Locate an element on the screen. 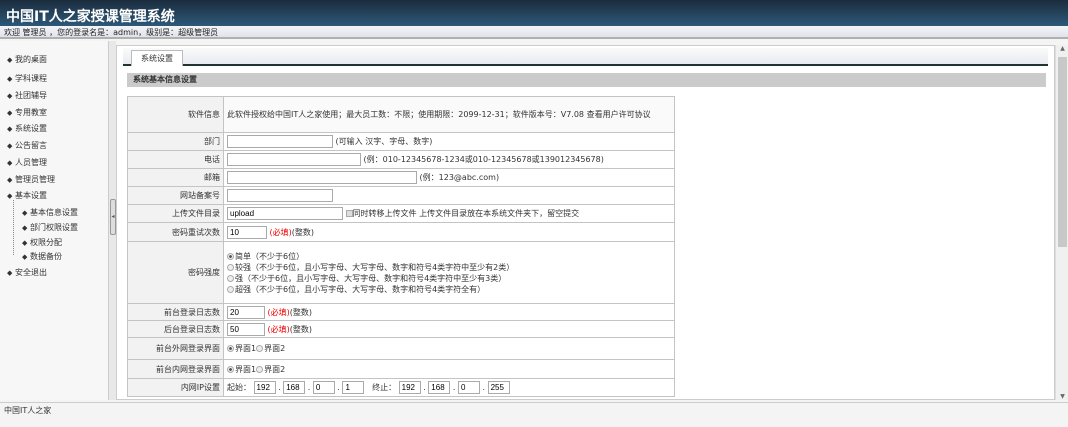  field-label: 前台登录日志数 is located at coordinates (175, 312).